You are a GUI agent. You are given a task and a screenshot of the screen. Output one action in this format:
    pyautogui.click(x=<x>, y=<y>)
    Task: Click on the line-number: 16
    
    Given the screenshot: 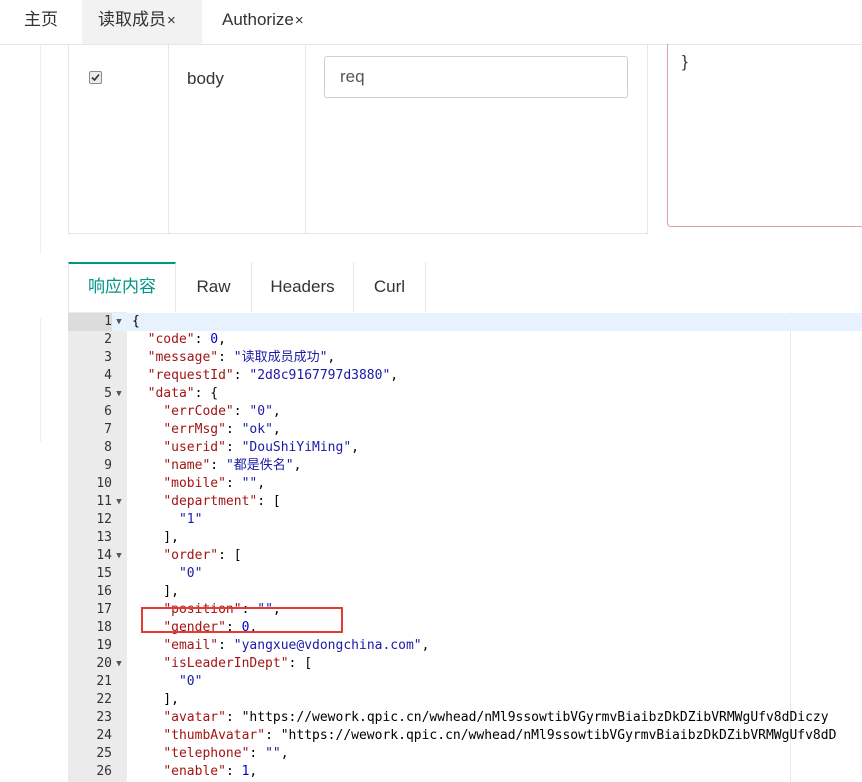 What is the action you would take?
    pyautogui.click(x=104, y=591)
    